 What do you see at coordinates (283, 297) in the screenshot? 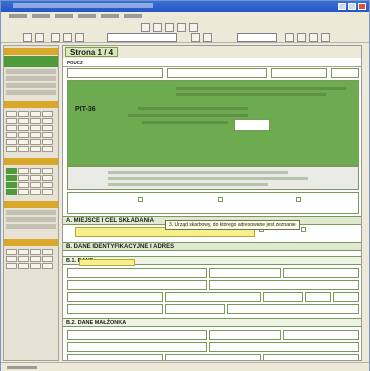
I see `street-field` at bounding box center [283, 297].